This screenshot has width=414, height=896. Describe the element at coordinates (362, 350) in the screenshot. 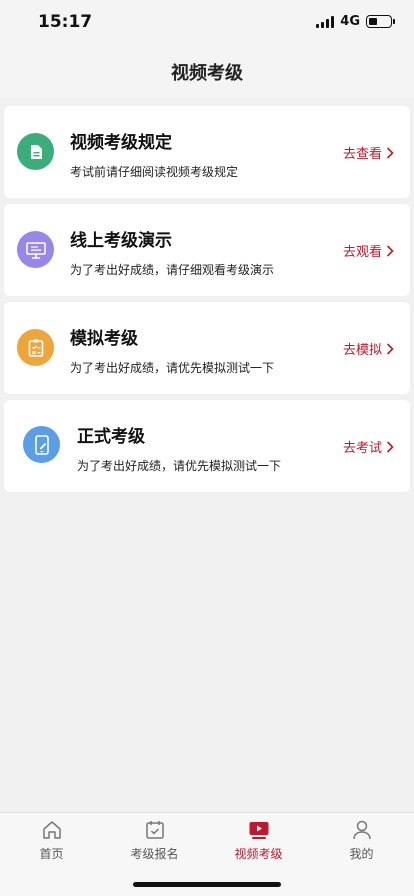

I see `action-label: 去模拟` at that location.